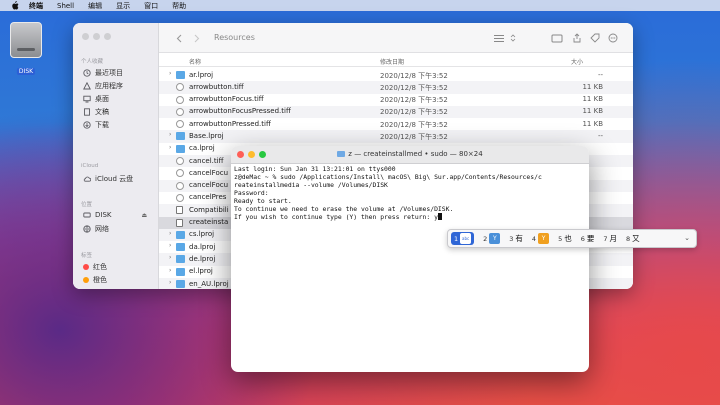  What do you see at coordinates (201, 271) in the screenshot?
I see `file-name: el.lproj` at bounding box center [201, 271].